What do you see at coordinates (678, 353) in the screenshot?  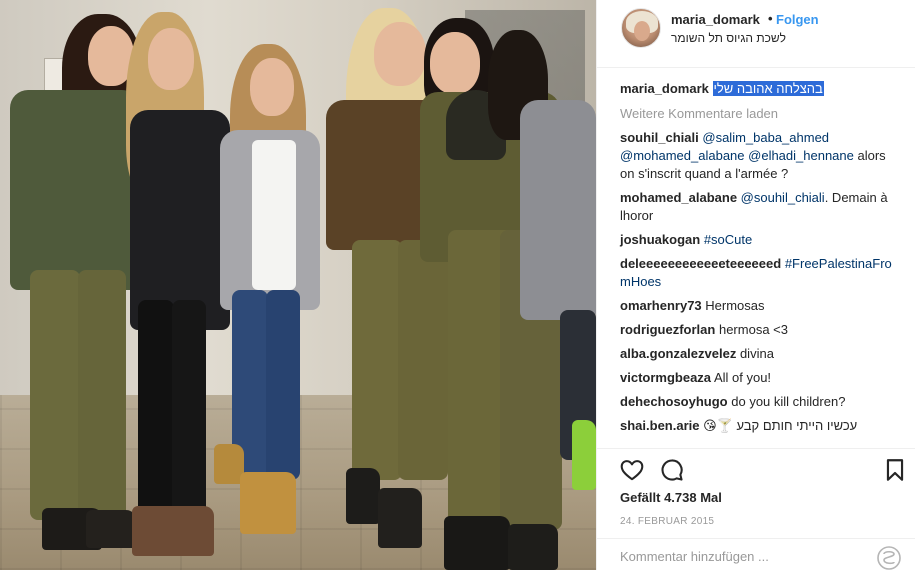 I see `comment-username: alba.gonzalezvelez` at bounding box center [678, 353].